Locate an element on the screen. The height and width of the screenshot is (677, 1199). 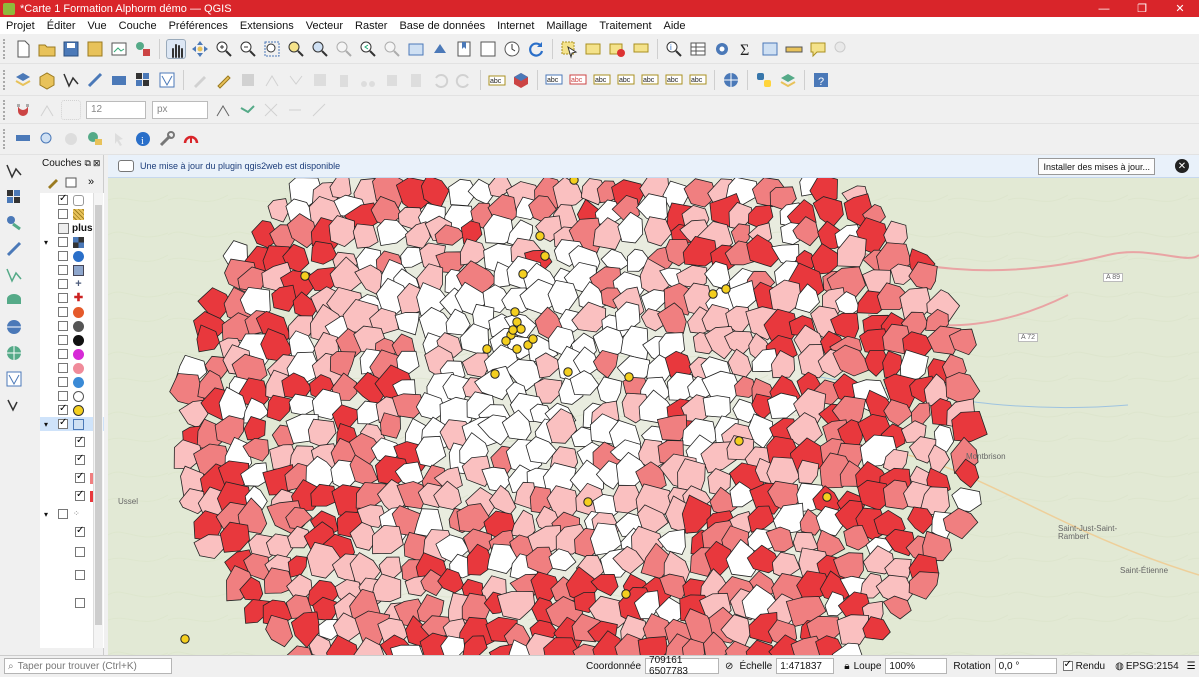
identify-features-icon: i is located at coordinates (674, 49).